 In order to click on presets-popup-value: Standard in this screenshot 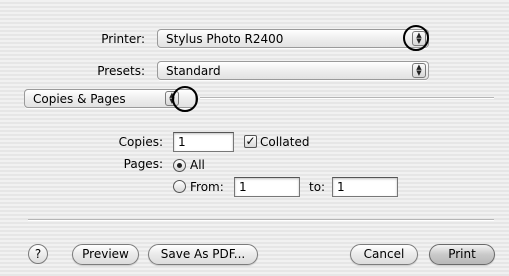, I will do `click(193, 71)`.